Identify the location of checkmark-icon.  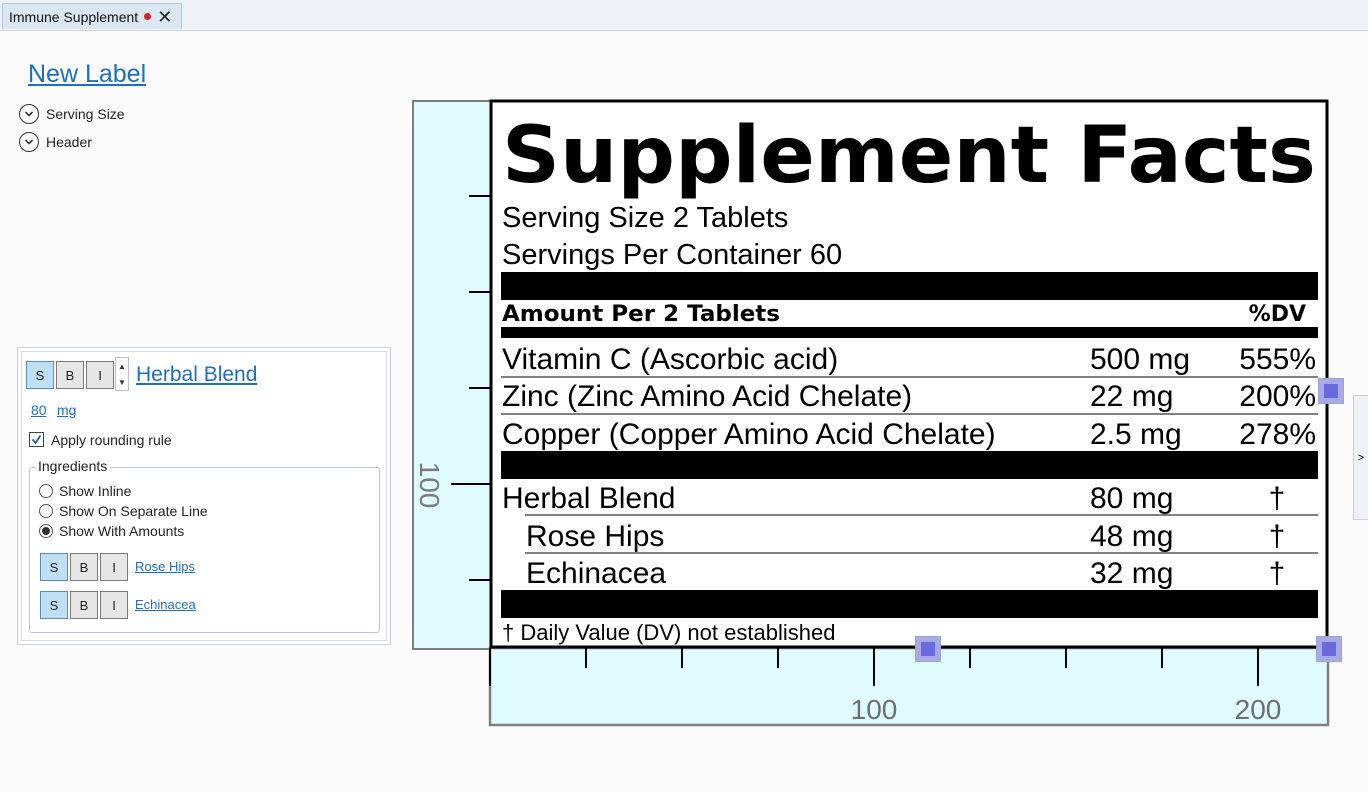
(36, 440).